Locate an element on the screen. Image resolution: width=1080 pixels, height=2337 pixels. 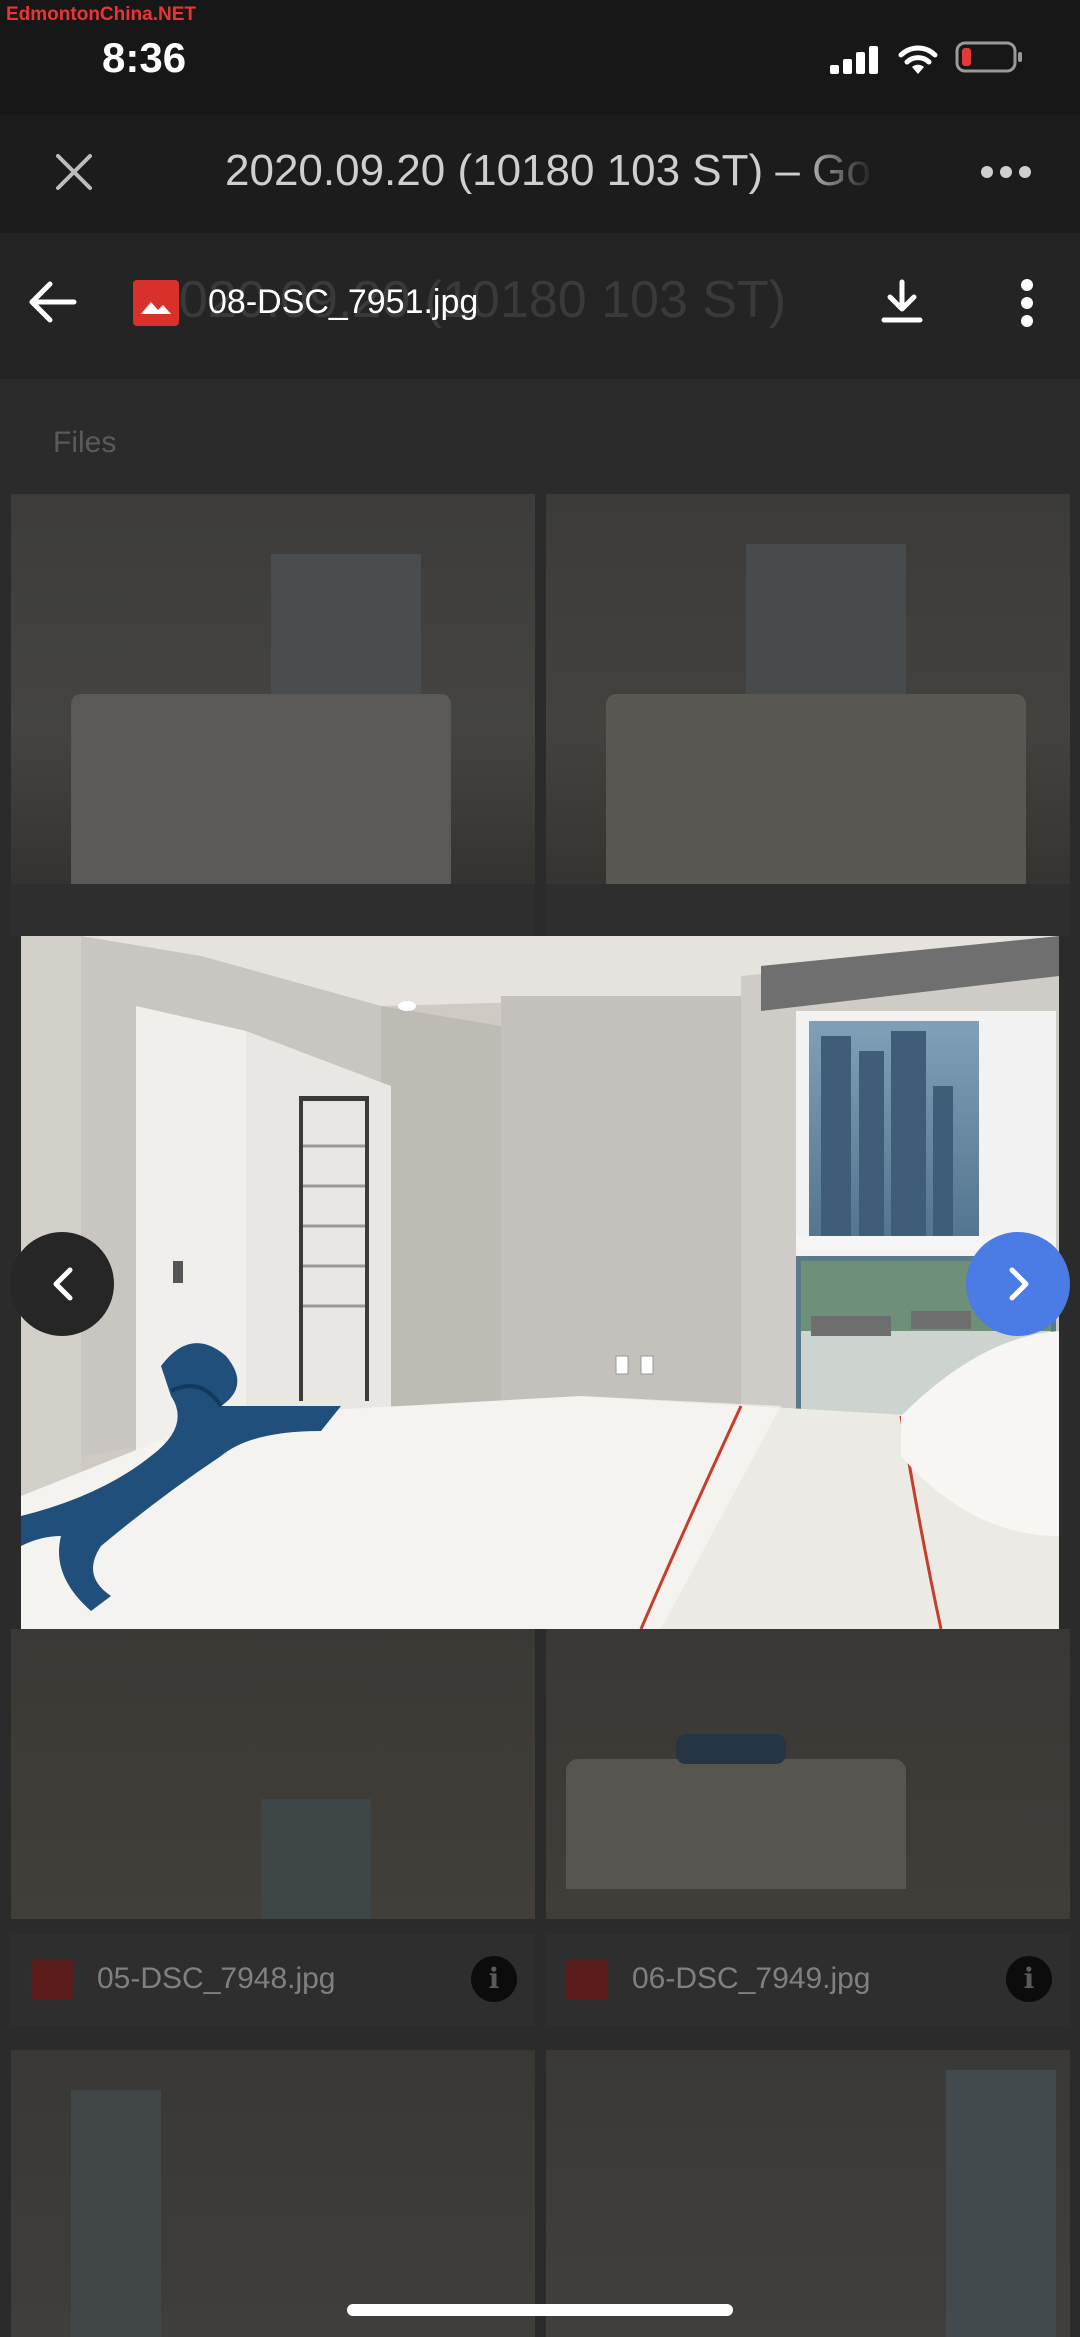
grid-caption: 06-DSC_7949.jpg i is located at coordinates (808, 1980).